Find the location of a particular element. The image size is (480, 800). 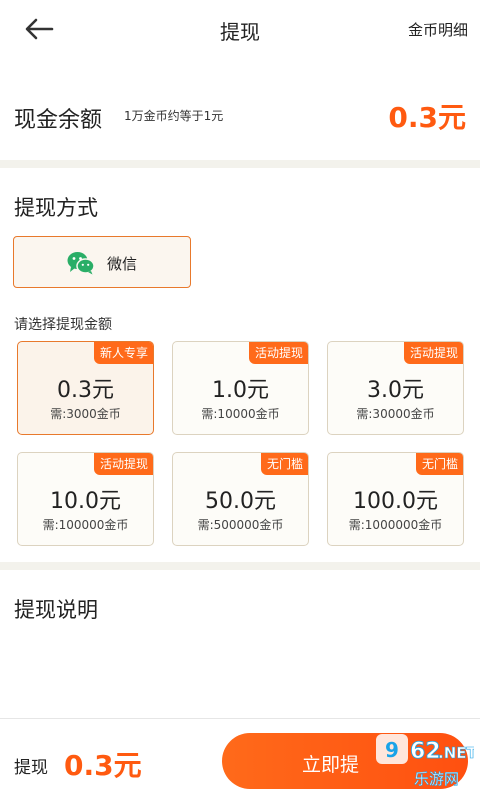

card-required-coins: 需:100000金币 is located at coordinates (85, 525).